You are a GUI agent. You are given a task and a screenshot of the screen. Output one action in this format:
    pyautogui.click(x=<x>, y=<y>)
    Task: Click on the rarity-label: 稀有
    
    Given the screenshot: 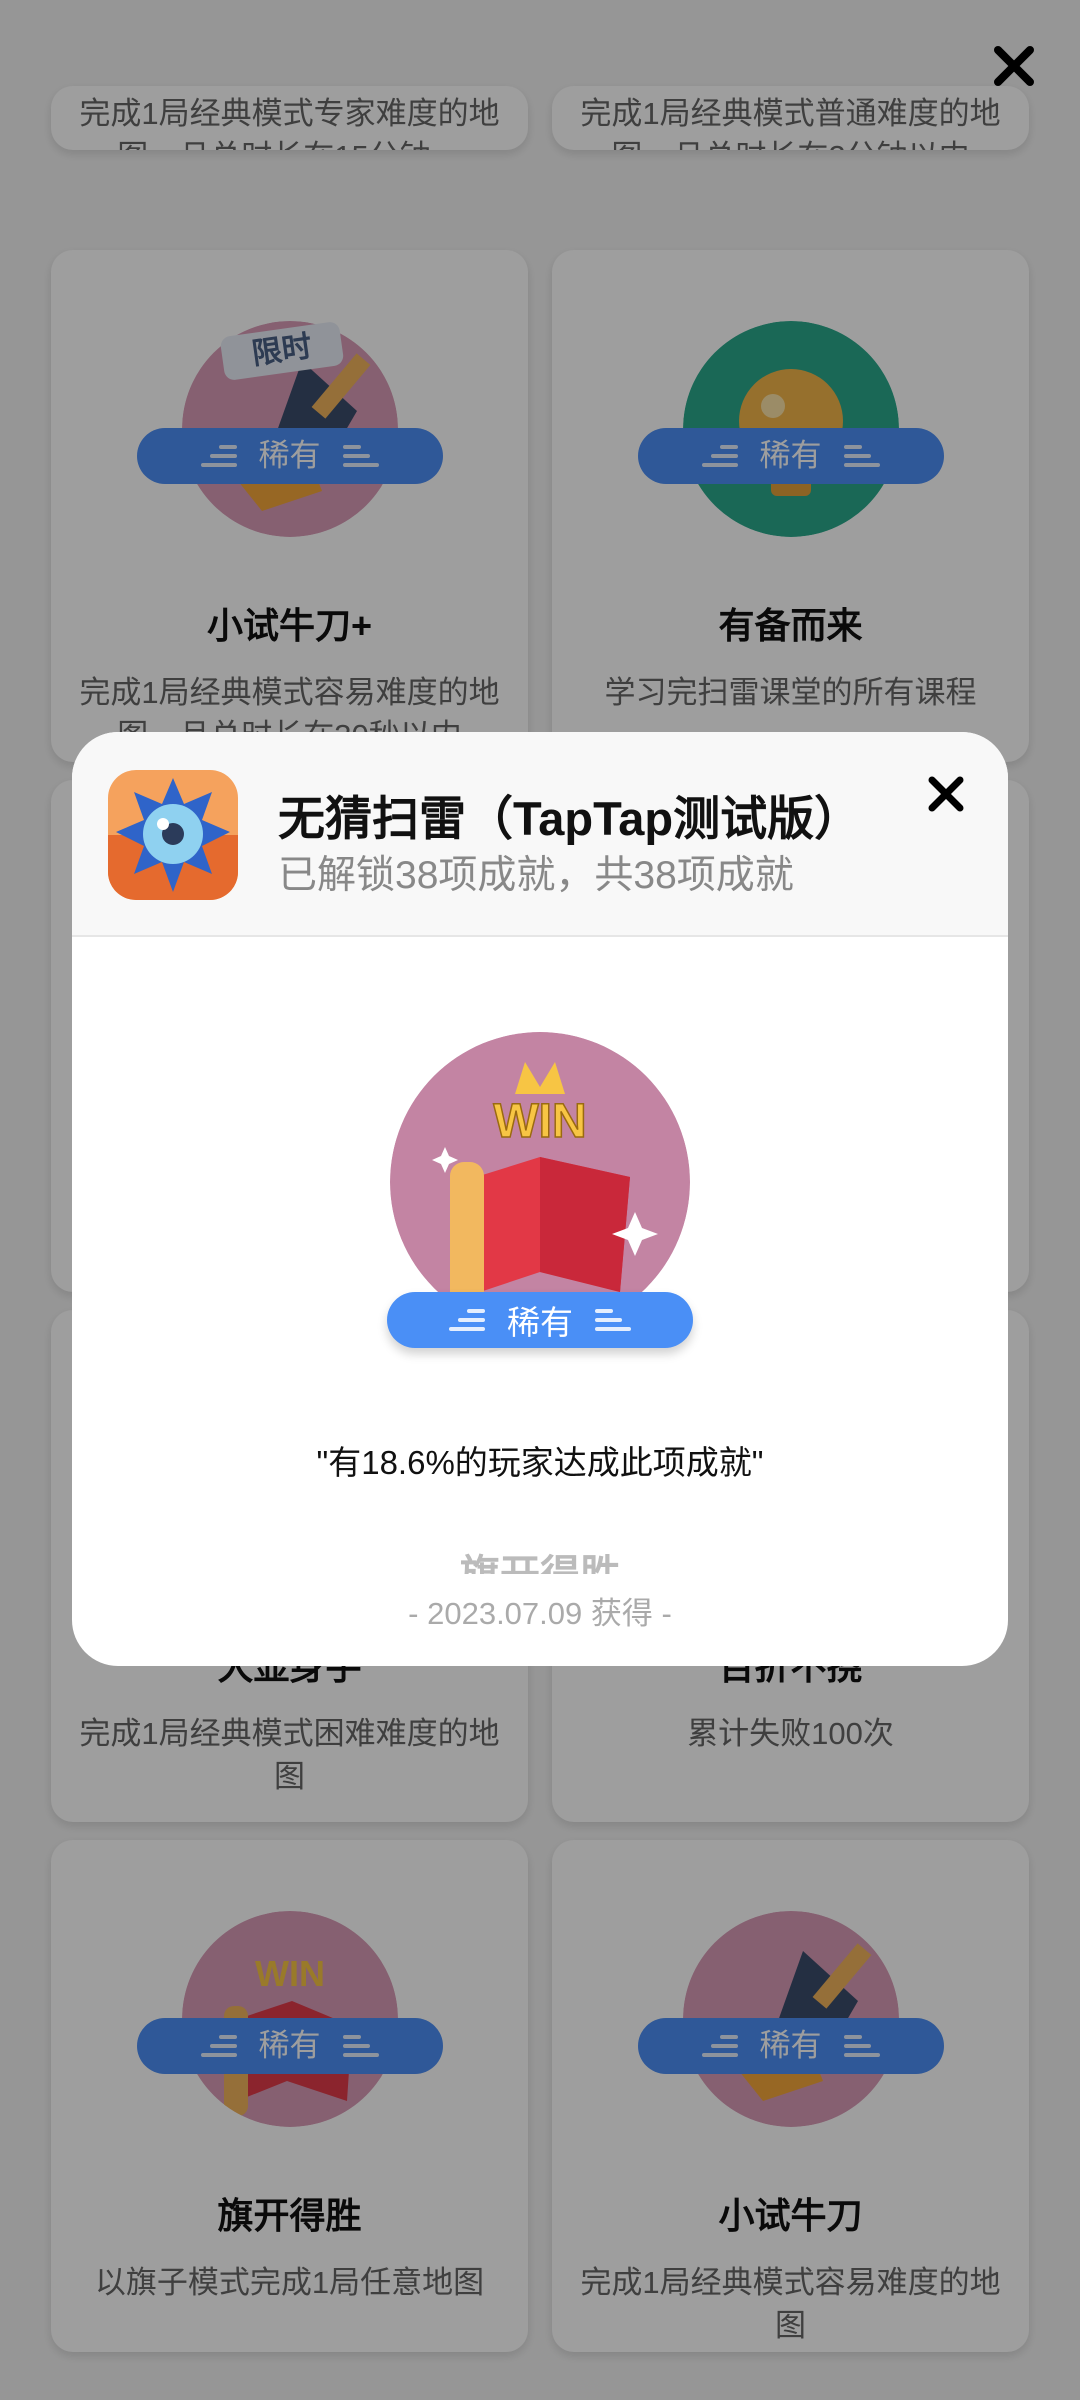 What is the action you would take?
    pyautogui.click(x=540, y=1322)
    